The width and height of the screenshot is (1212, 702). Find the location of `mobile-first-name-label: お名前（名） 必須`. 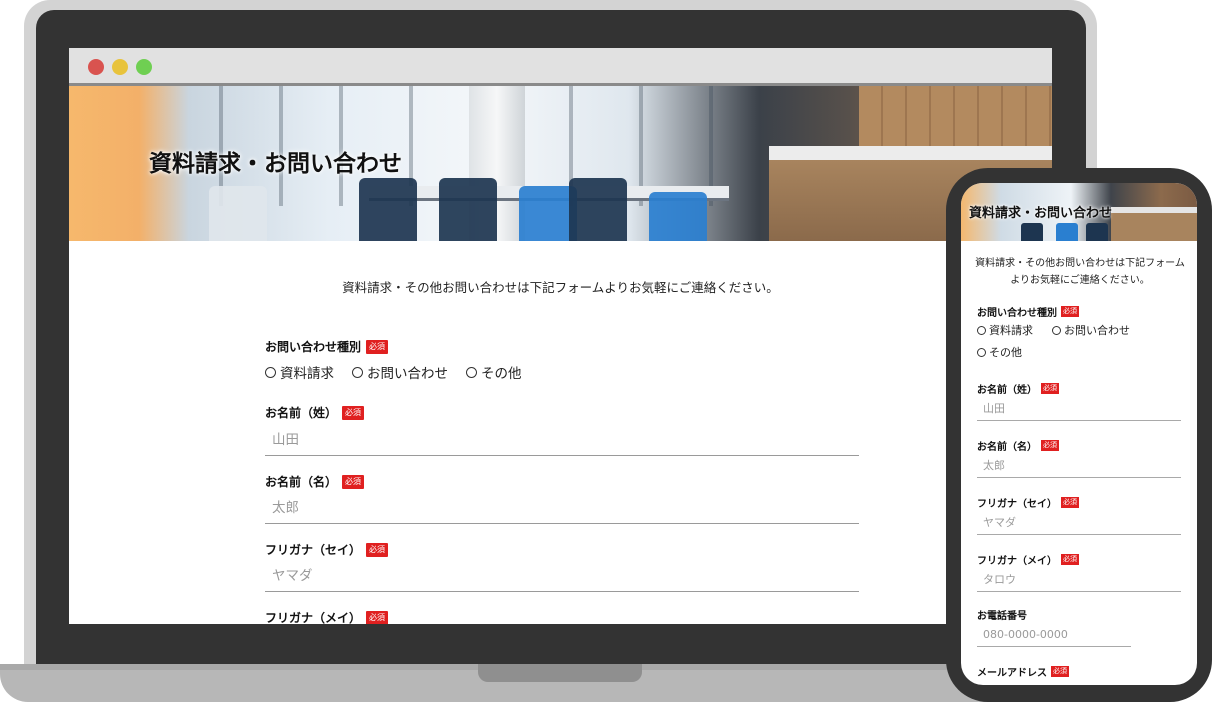

mobile-first-name-label: お名前（名） 必須 is located at coordinates (1018, 445).